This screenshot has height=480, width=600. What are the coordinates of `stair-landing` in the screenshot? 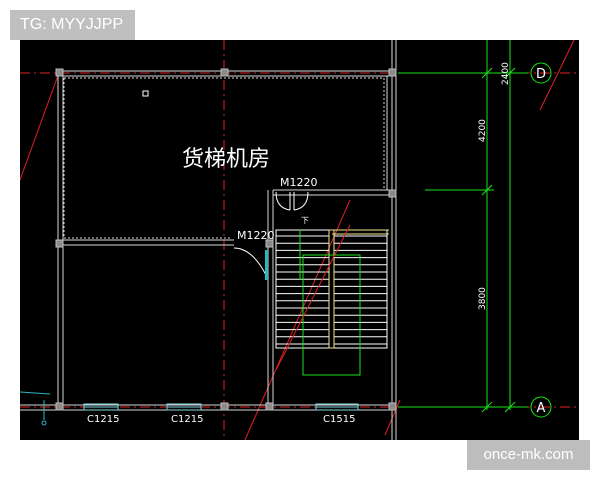 It's located at (330, 303).